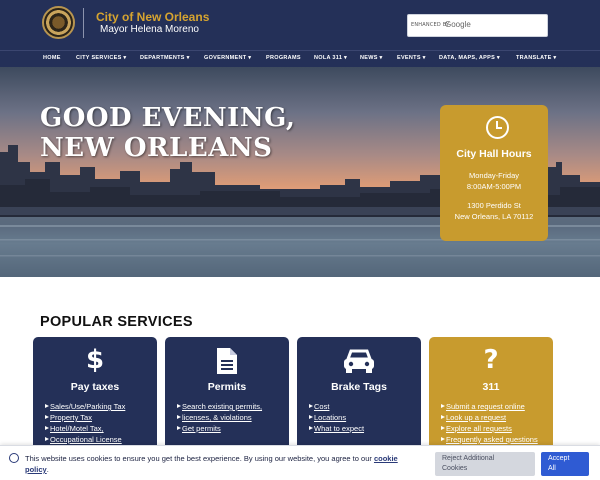  What do you see at coordinates (497, 127) in the screenshot?
I see `clock-icon` at bounding box center [497, 127].